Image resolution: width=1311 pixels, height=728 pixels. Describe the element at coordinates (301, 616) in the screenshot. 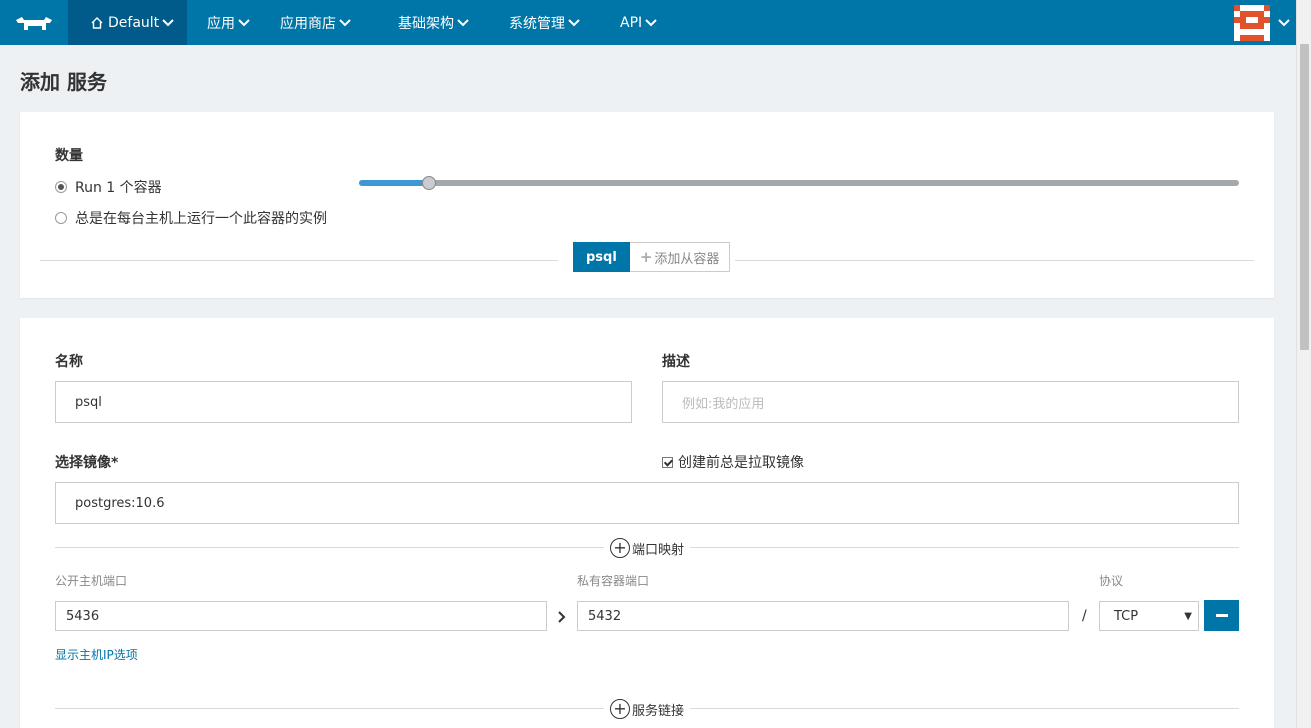

I see `public-port-input: 5436` at that location.